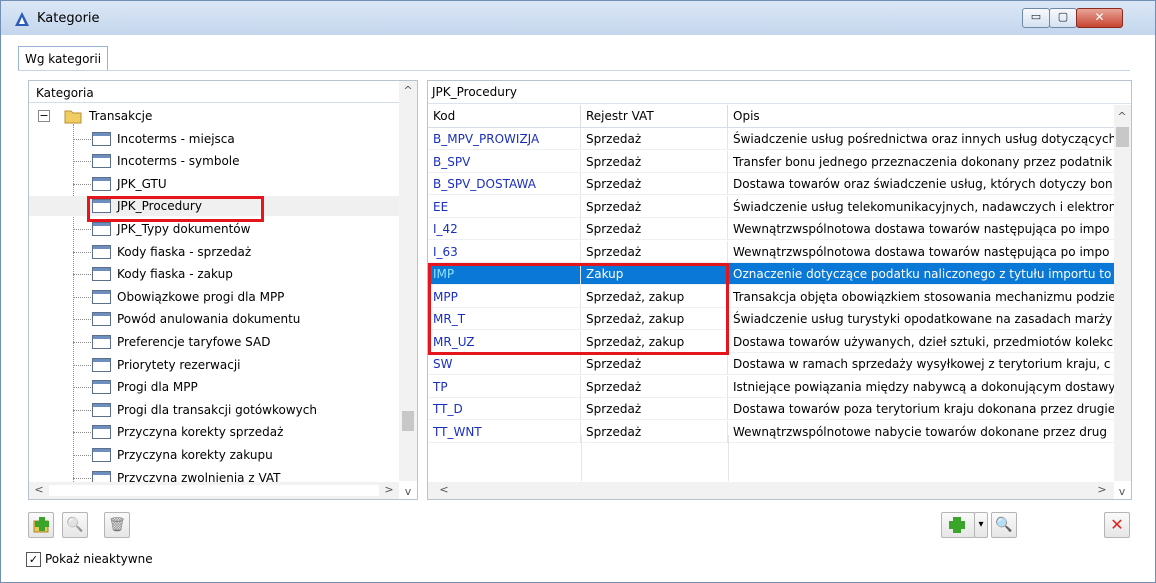 The image size is (1156, 583). I want to click on tree-item: Obowiązkowe progi dla MPP, so click(214, 297).